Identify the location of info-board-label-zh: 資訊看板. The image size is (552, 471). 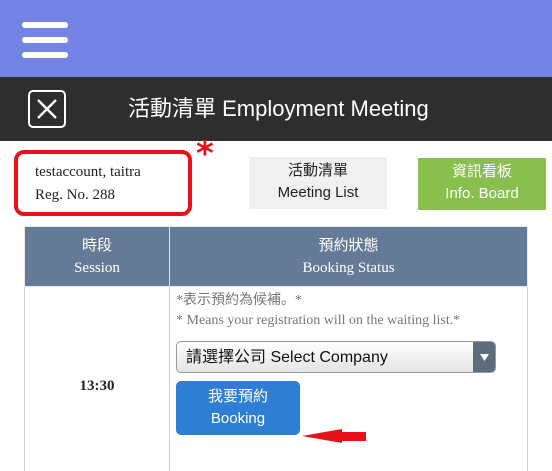
(481, 171).